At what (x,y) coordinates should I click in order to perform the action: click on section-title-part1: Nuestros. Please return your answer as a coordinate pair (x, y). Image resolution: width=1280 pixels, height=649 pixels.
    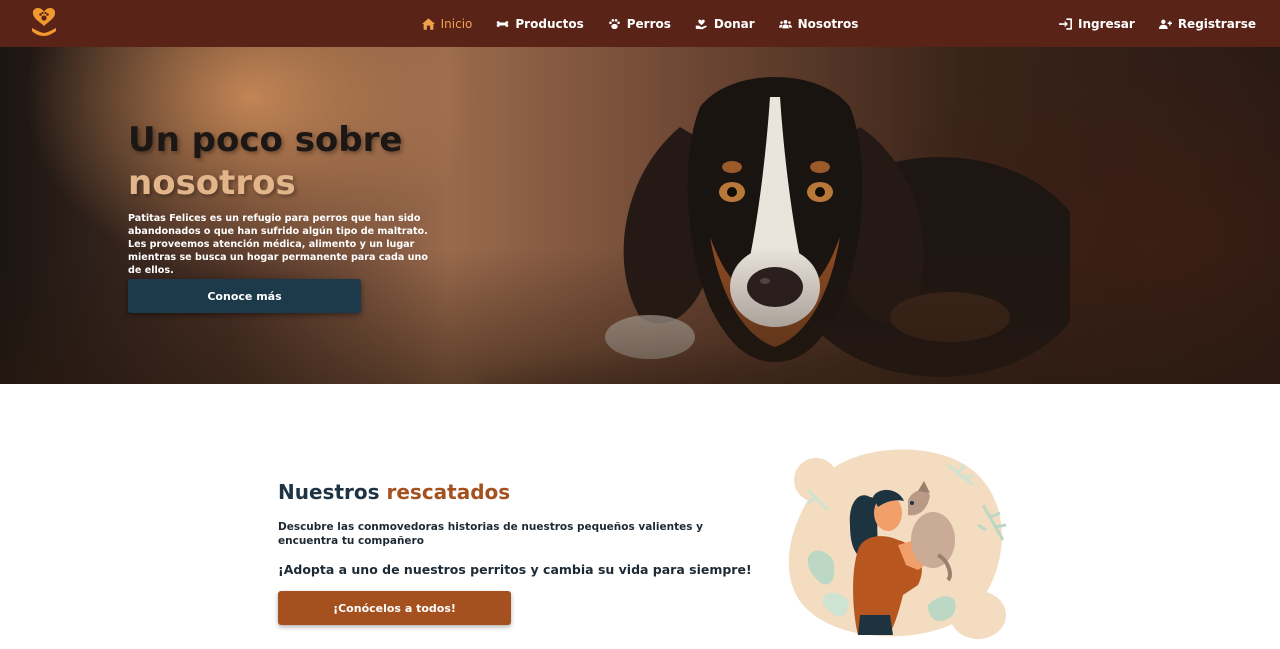
    Looking at the image, I should click on (332, 492).